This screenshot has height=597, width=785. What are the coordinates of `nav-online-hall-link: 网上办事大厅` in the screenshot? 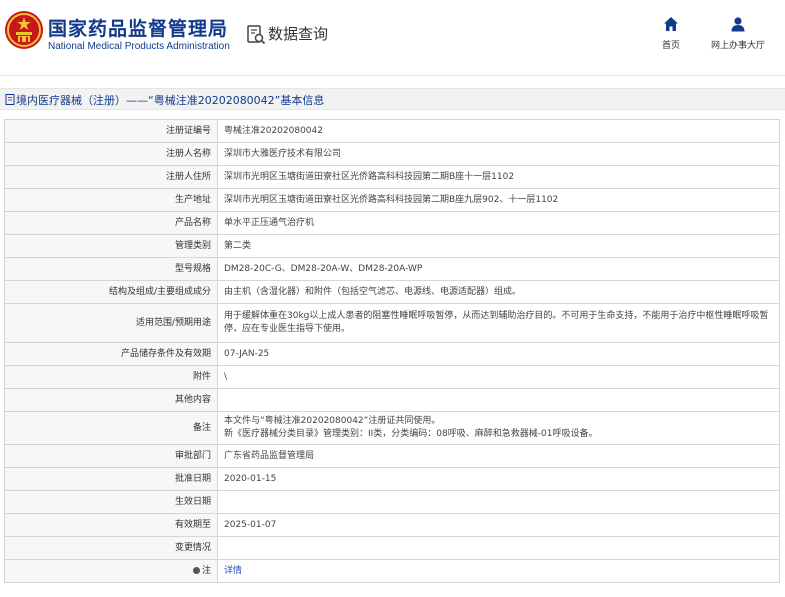 It's located at (738, 33).